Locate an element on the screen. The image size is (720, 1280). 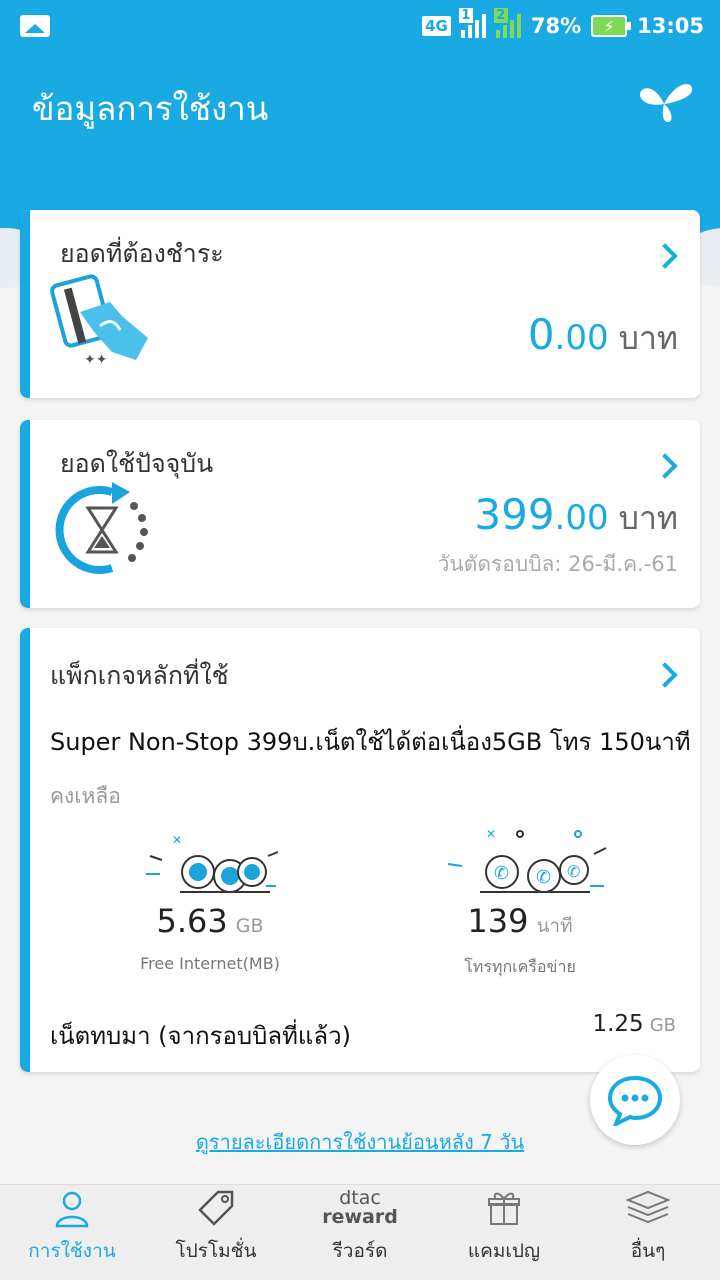
current-usage-amount: 399.00 บาท is located at coordinates (576, 514).